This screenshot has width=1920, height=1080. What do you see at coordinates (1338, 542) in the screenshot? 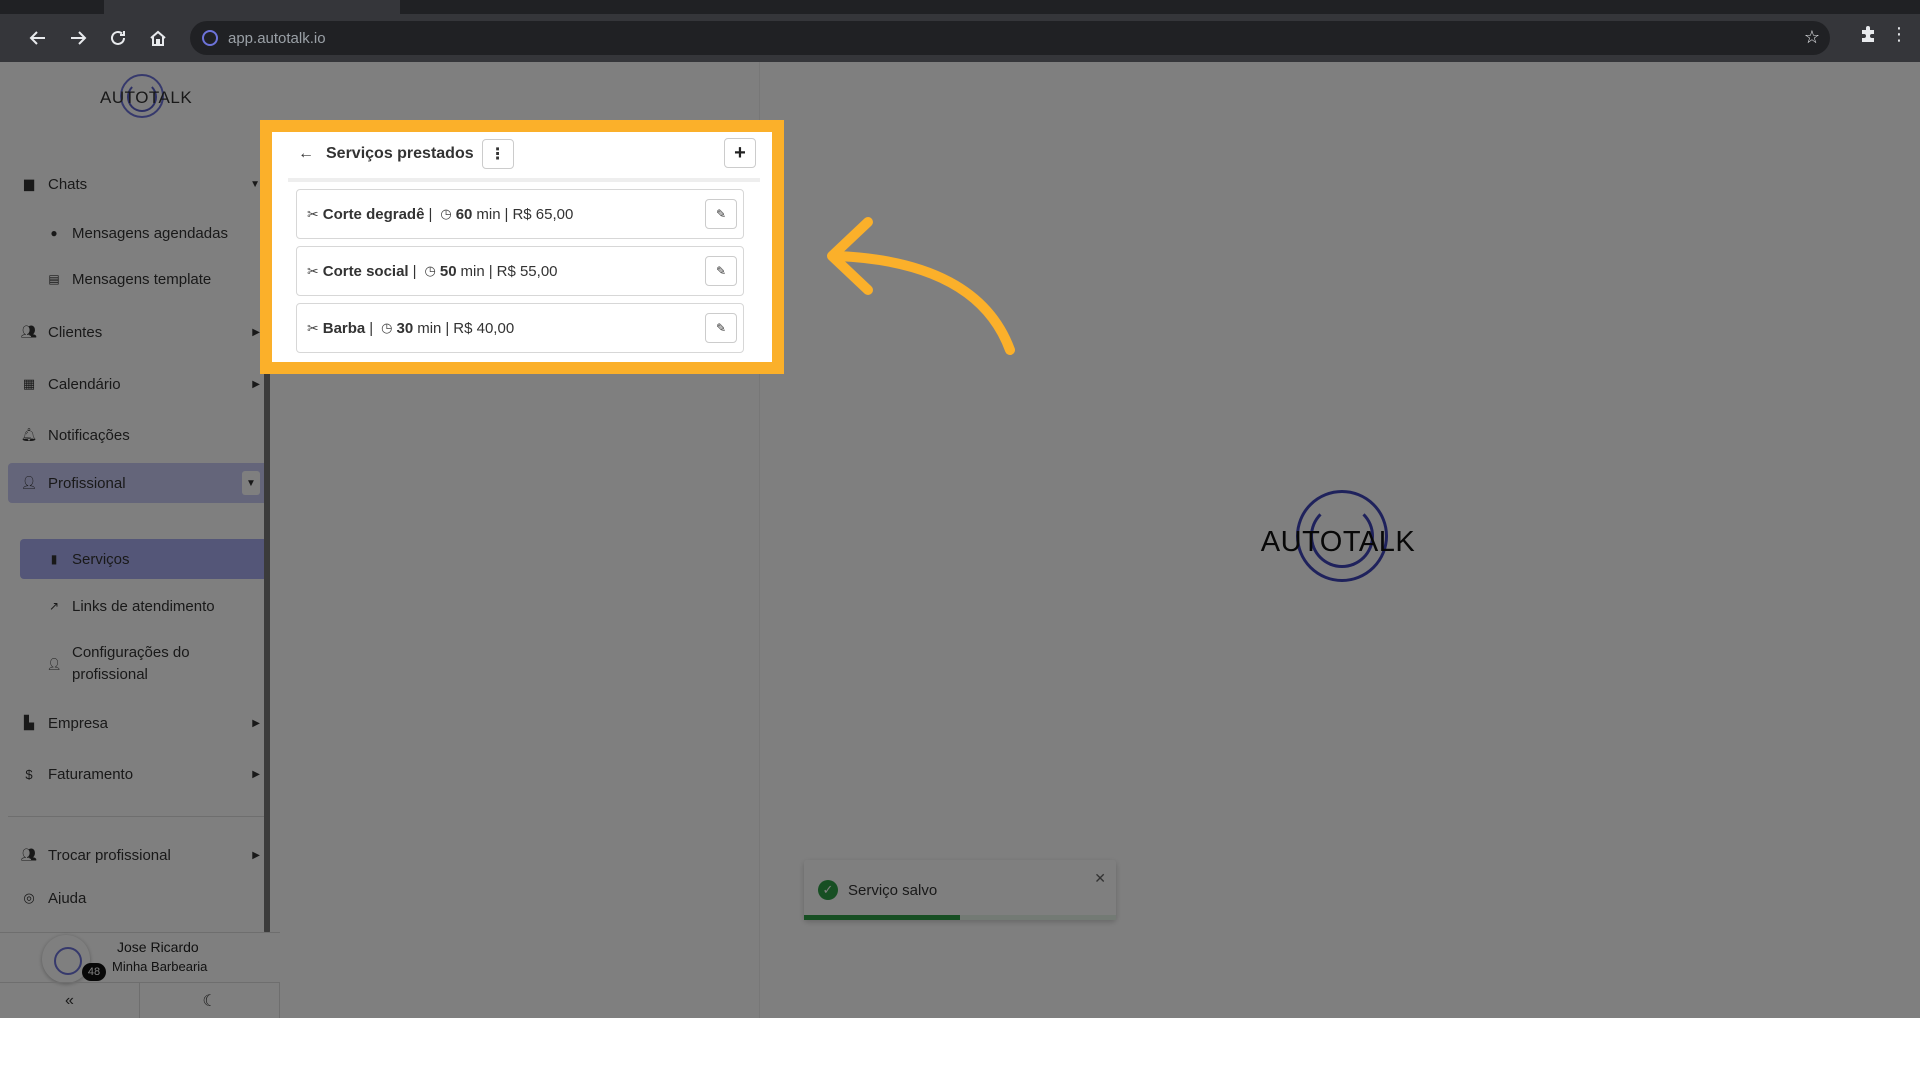
I see `main-logo-text: AUTOTALK` at bounding box center [1338, 542].